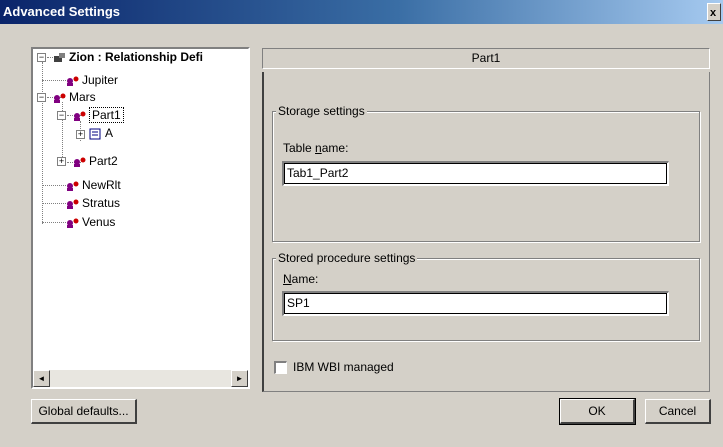 This screenshot has height=447, width=723. Describe the element at coordinates (101, 203) in the screenshot. I see `tree-node-label: Stratus` at that location.